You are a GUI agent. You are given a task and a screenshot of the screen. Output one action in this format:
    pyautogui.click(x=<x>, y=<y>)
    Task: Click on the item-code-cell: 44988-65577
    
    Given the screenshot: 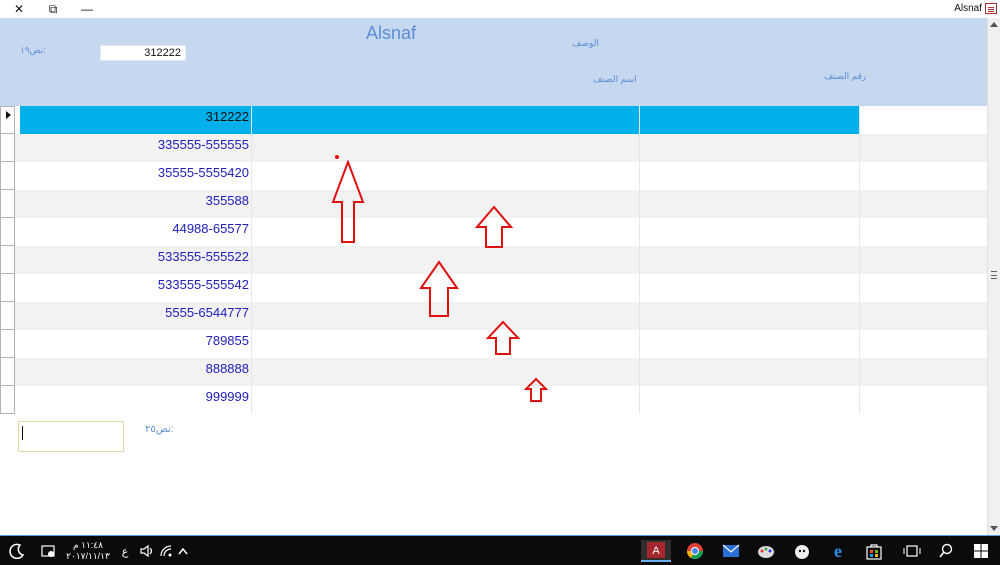 What is the action you would take?
    pyautogui.click(x=136, y=232)
    